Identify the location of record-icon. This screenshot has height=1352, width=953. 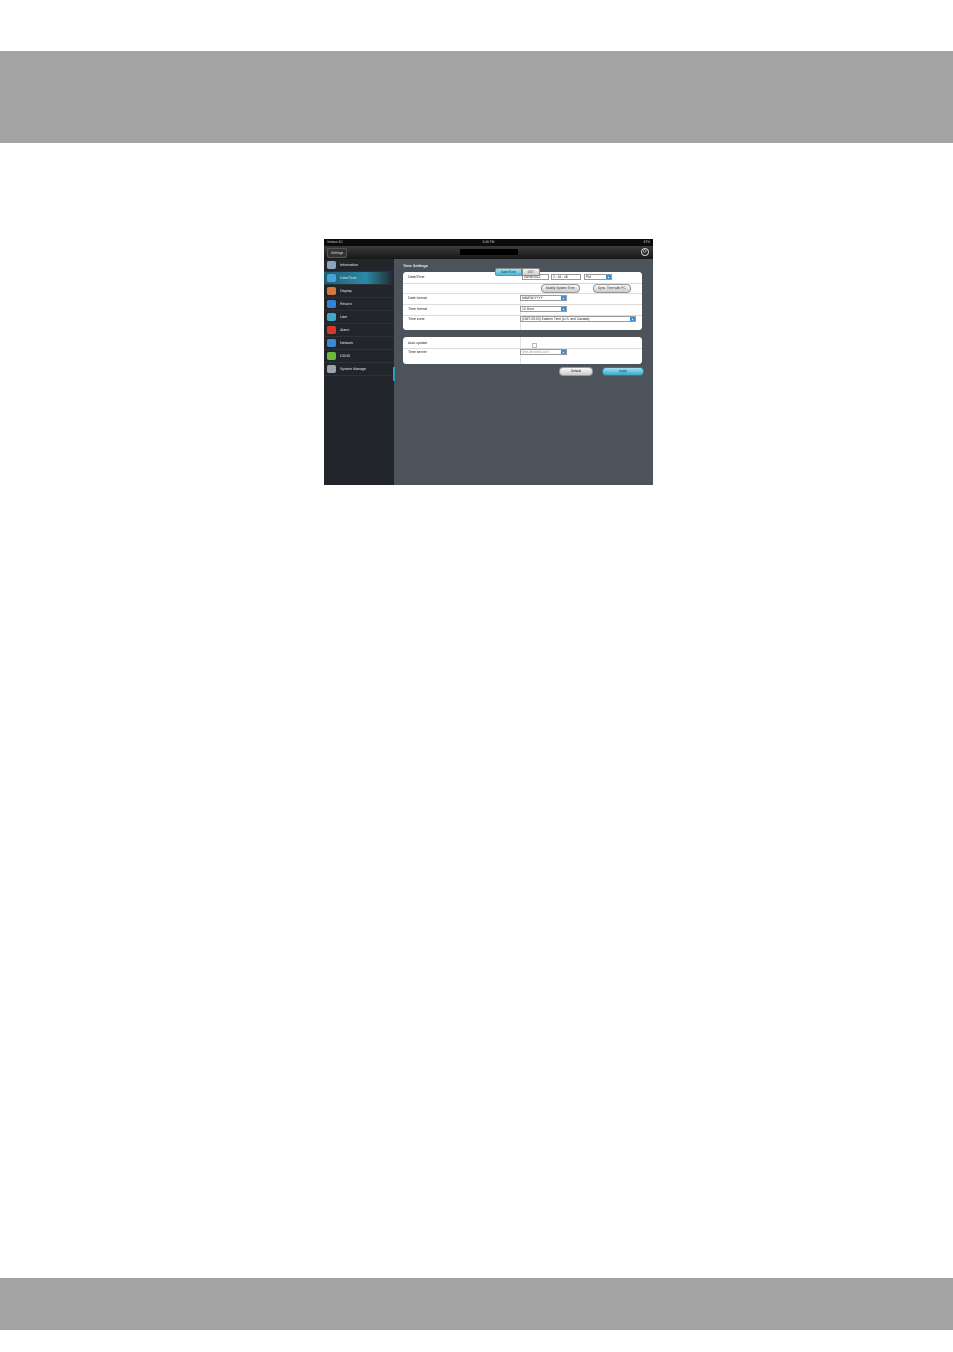
(331, 304).